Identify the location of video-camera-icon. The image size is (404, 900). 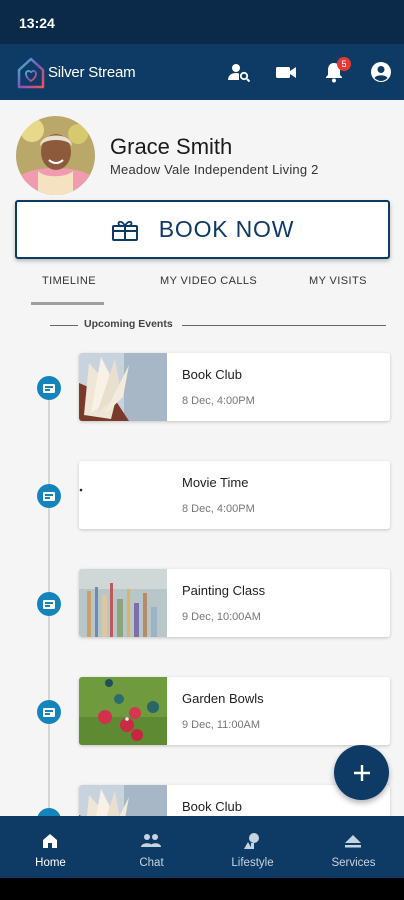
(286, 72).